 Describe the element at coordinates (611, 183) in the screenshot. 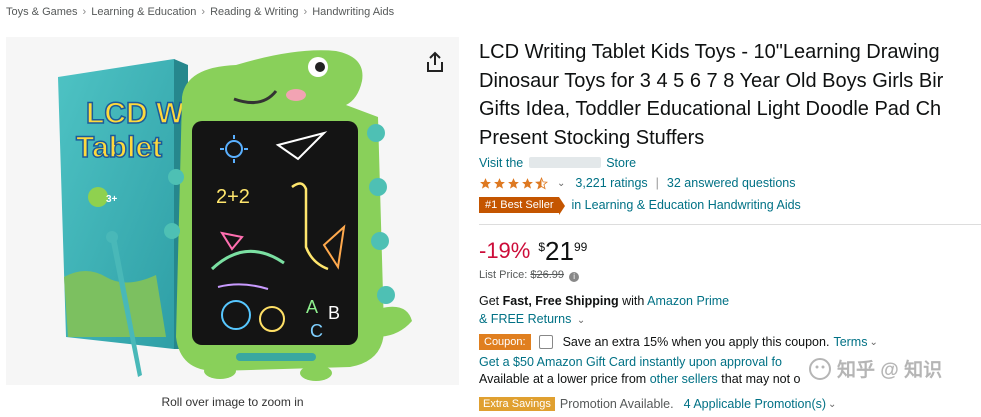

I see `ratings-count-link: 3,221 ratings` at that location.